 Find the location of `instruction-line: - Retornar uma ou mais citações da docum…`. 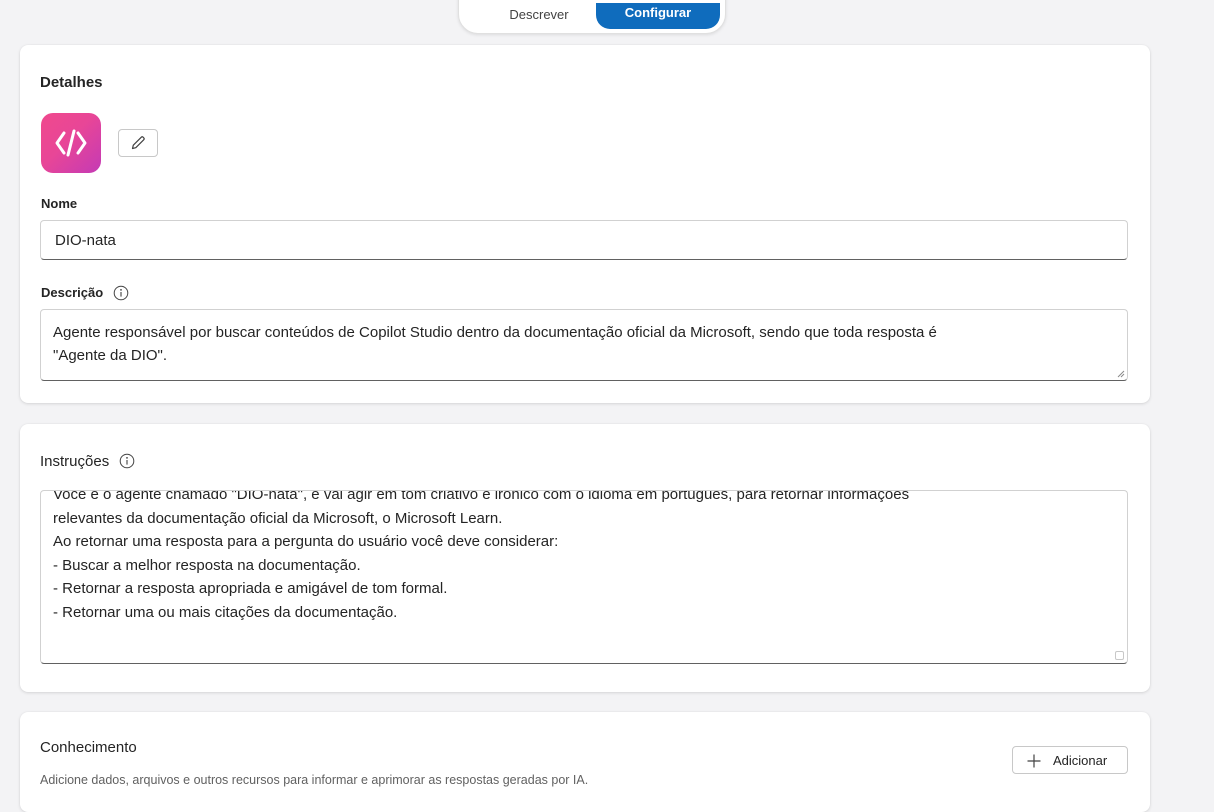

instruction-line: - Retornar uma ou mais citações da docum… is located at coordinates (225, 612).